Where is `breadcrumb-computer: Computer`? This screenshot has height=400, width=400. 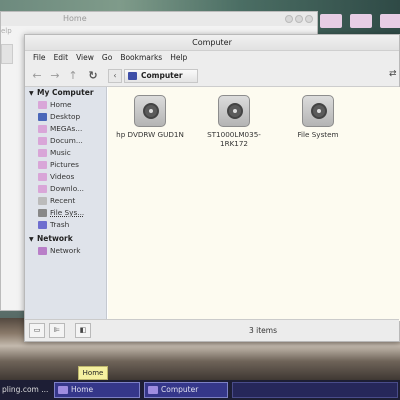
breadcrumb-computer: Computer is located at coordinates (161, 76).